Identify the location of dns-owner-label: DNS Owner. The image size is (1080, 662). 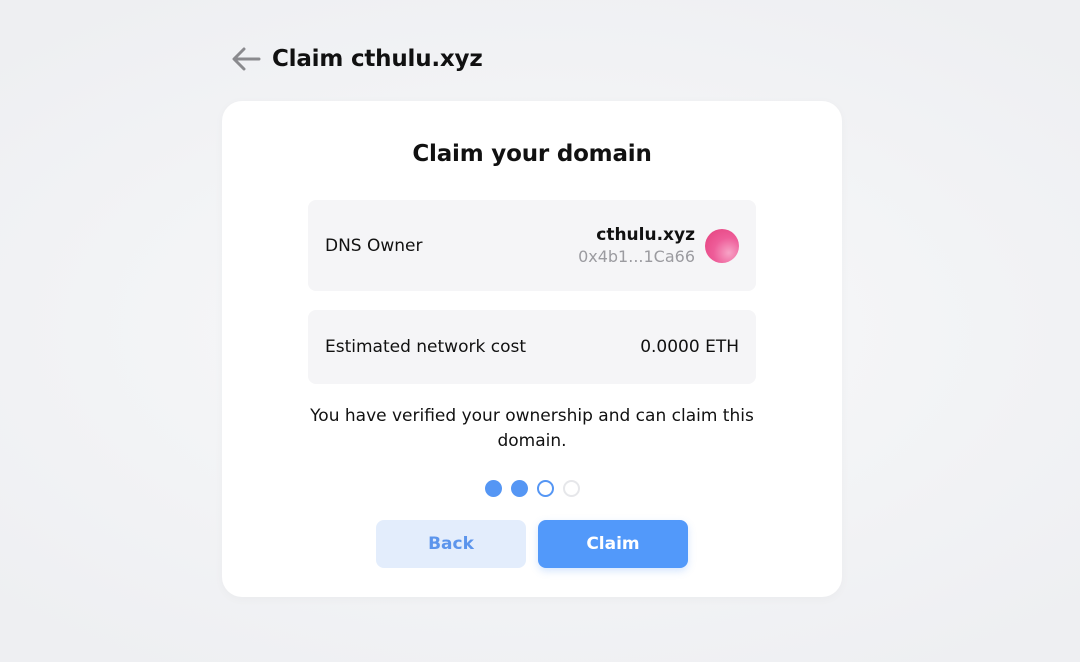
(374, 245).